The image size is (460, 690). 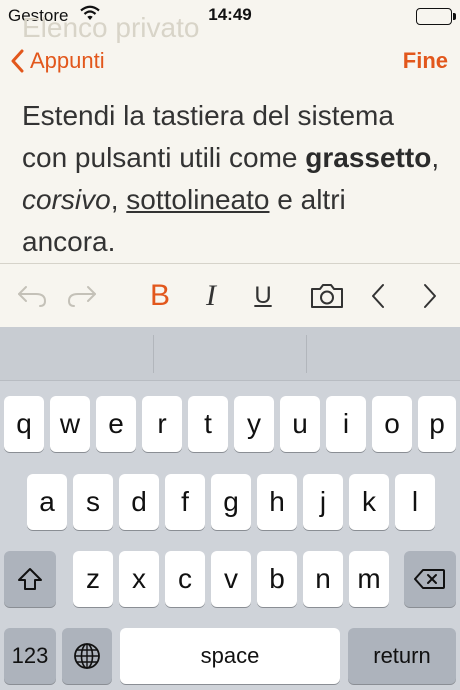 I want to click on key-r: r, so click(x=162, y=424).